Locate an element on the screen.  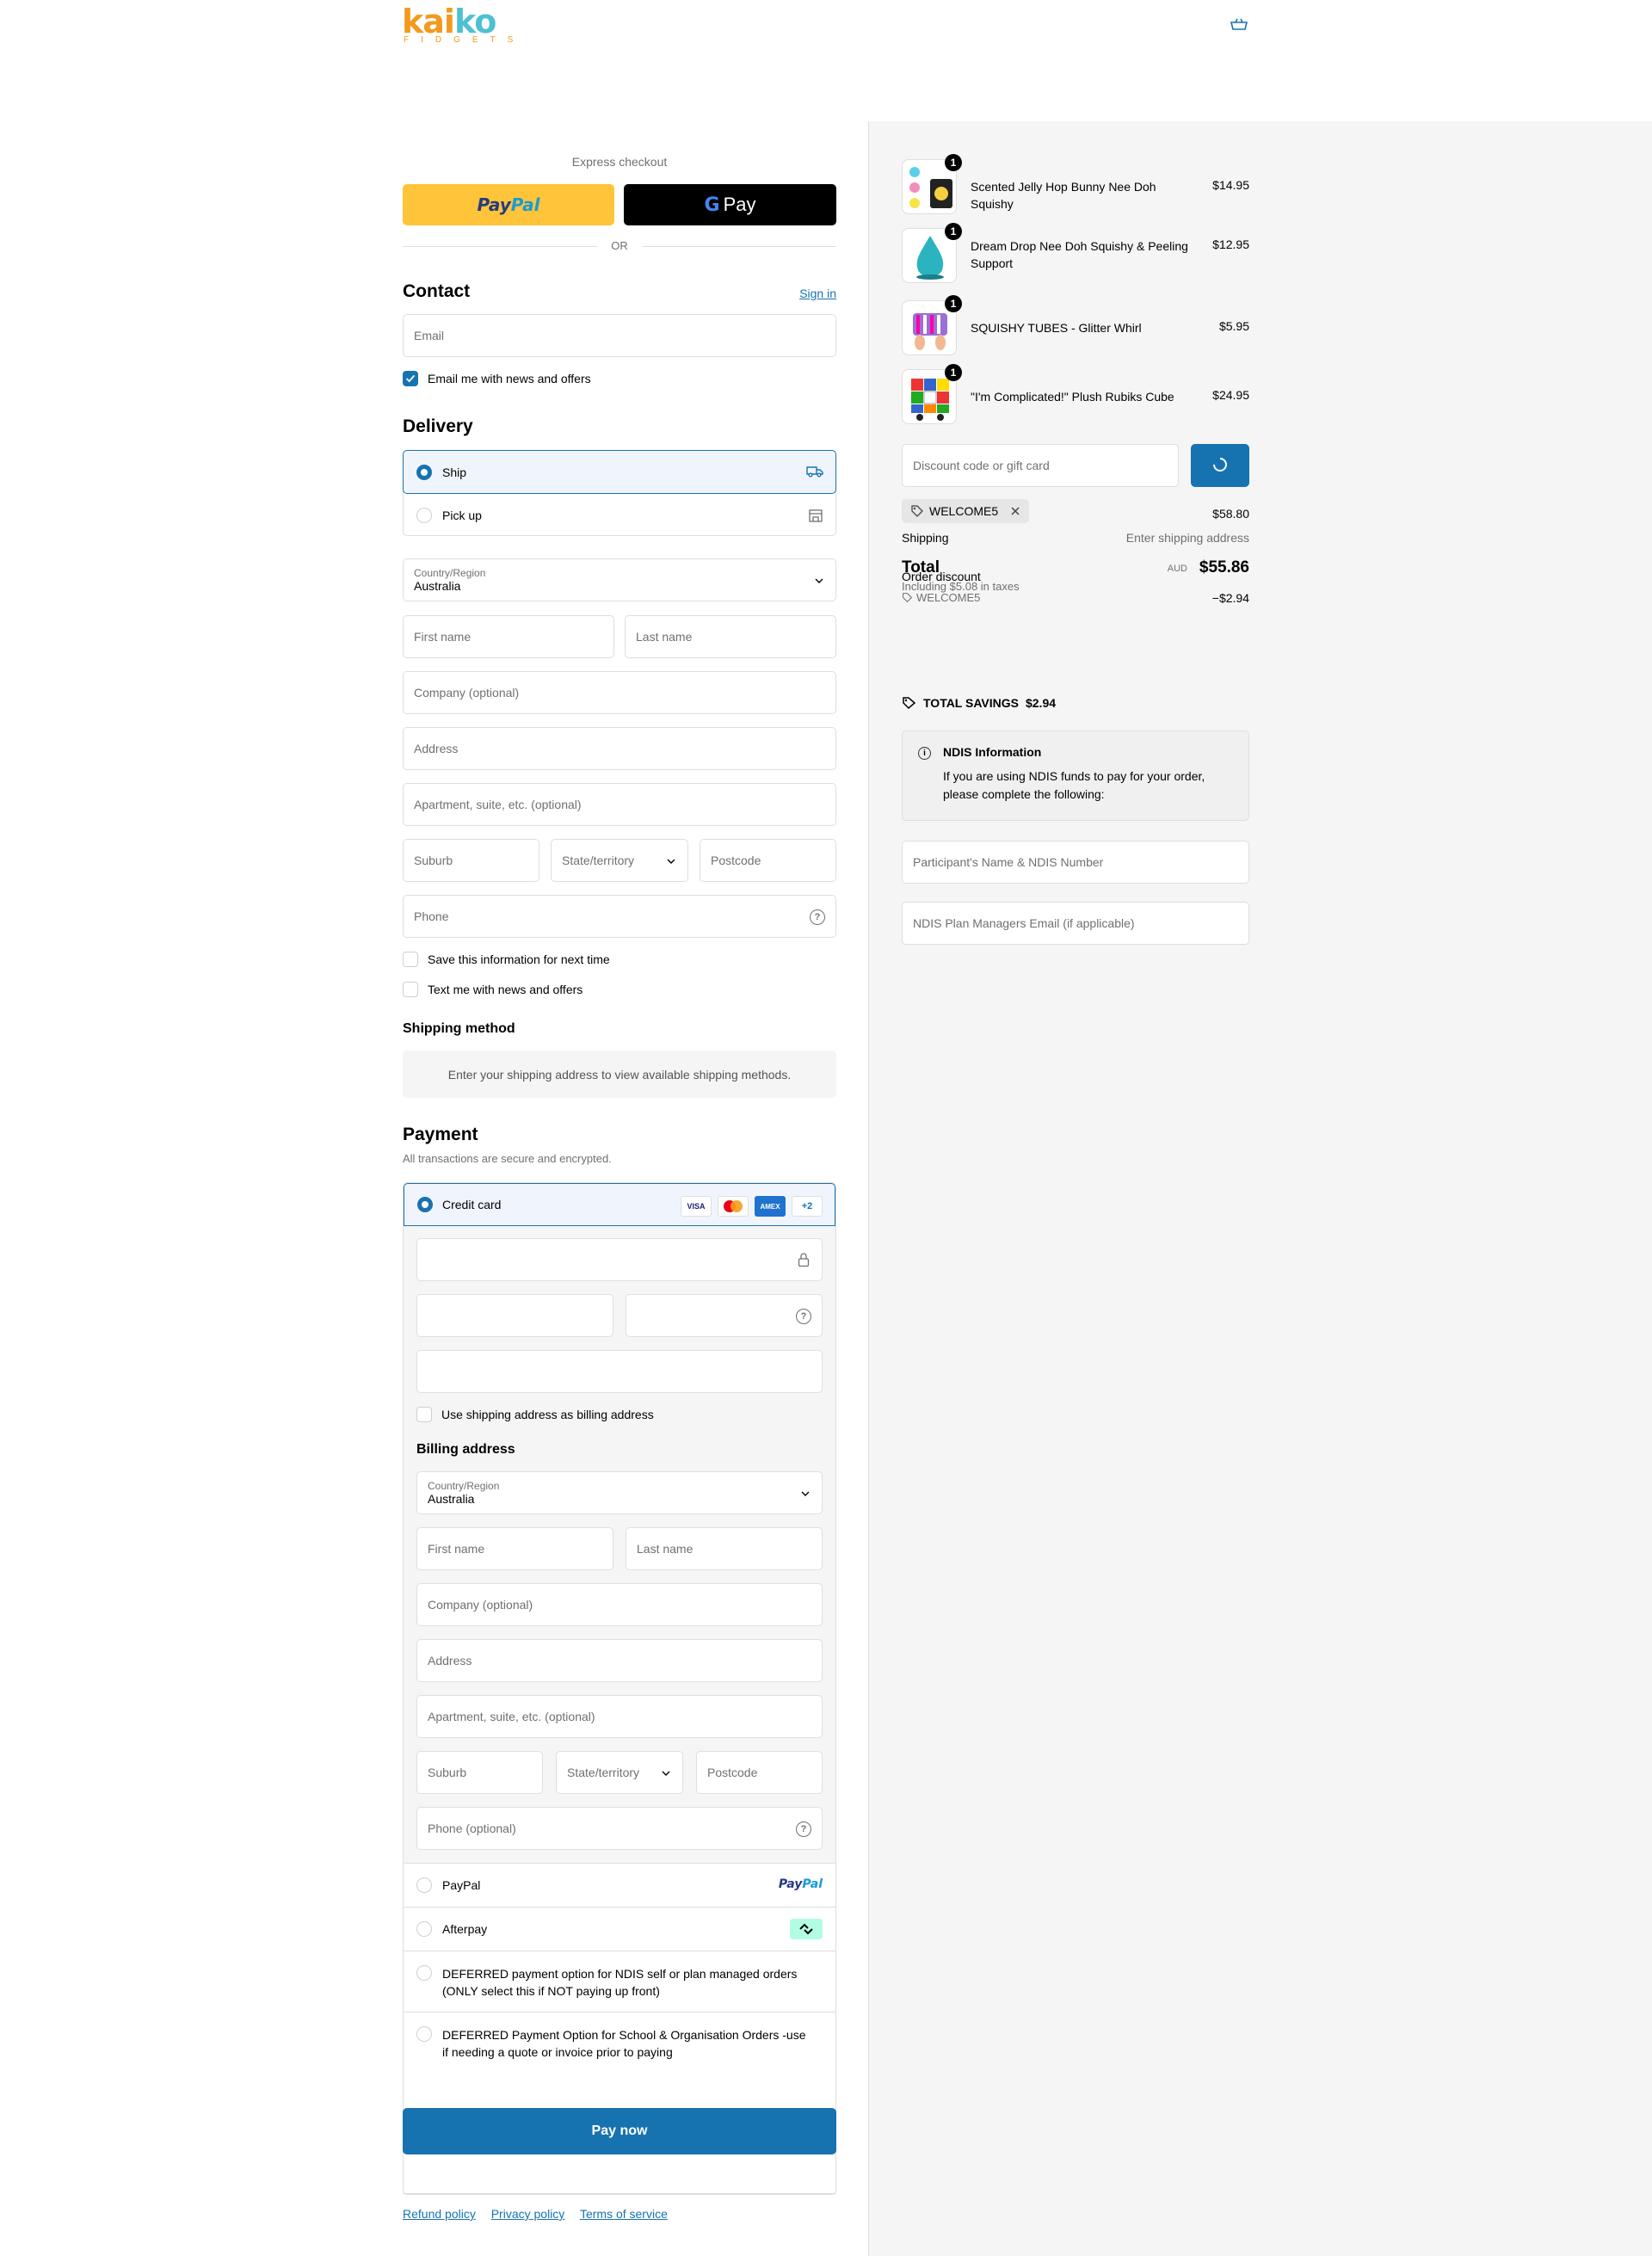
billing-first-name-field: First name is located at coordinates (514, 1548).